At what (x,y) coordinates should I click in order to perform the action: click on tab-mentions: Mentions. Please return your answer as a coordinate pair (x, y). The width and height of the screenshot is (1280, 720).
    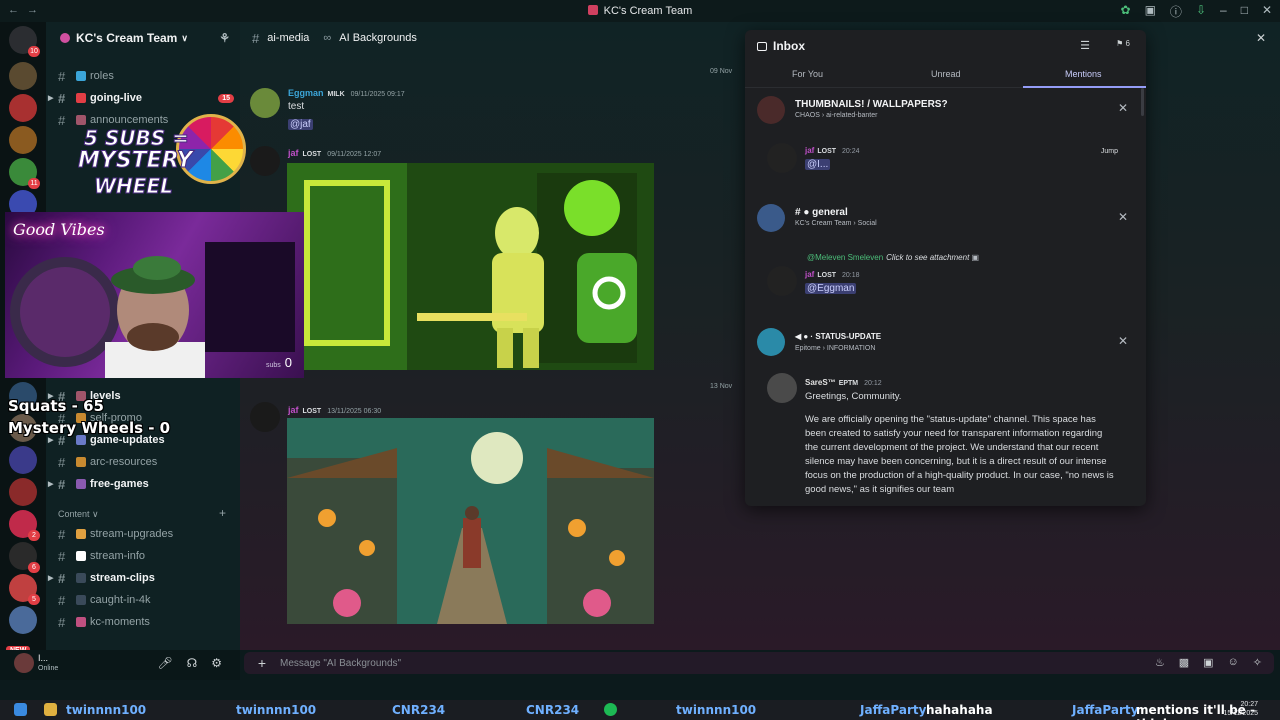
    Looking at the image, I should click on (1083, 74).